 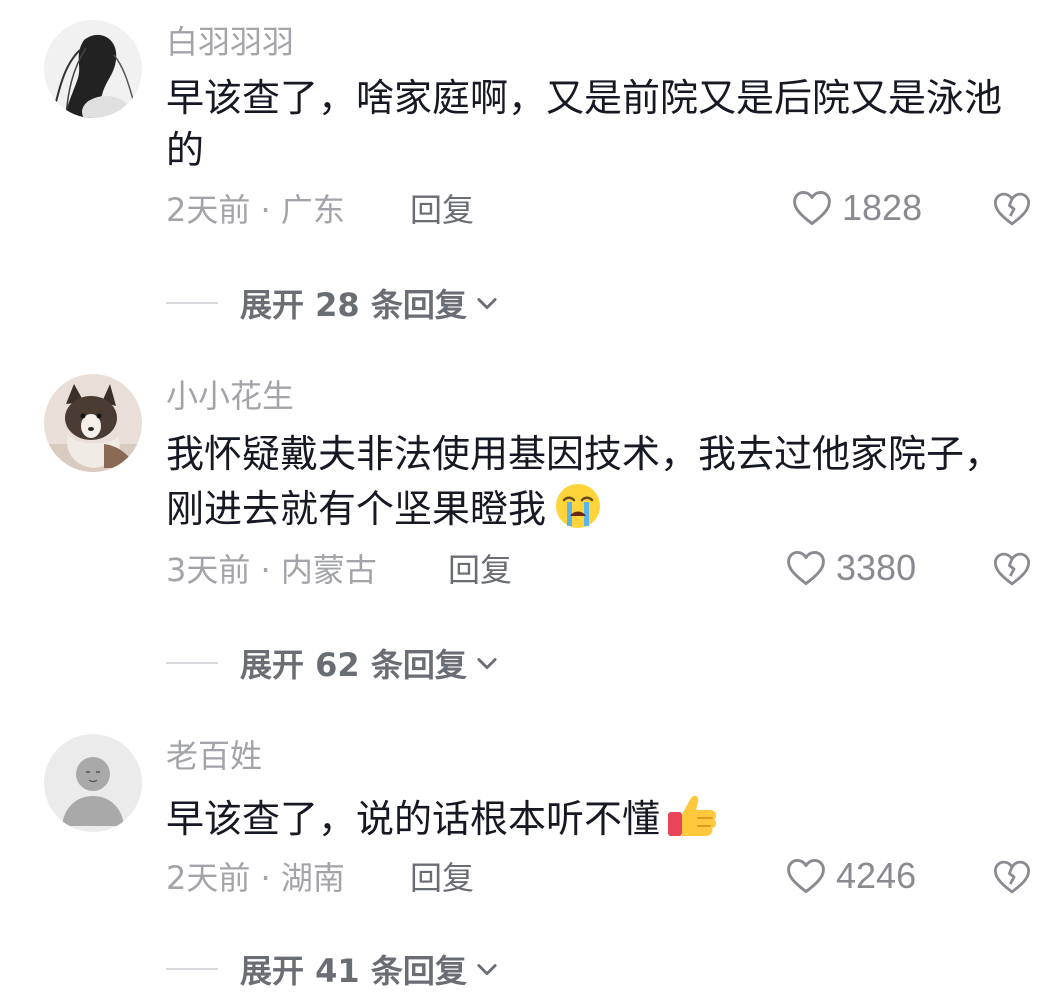 What do you see at coordinates (692, 821) in the screenshot?
I see `thumbs-up-icon` at bounding box center [692, 821].